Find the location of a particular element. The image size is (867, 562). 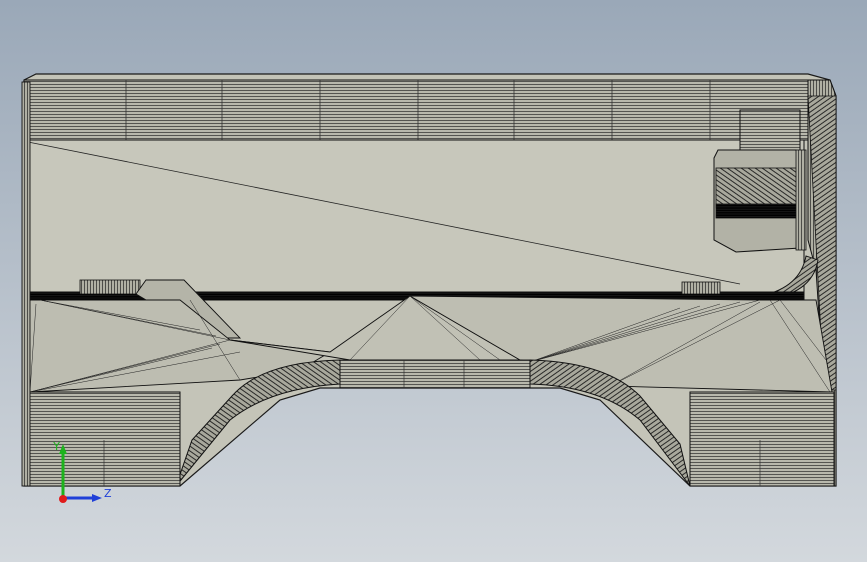

y-axis-label: Y is located at coordinates (56, 446).